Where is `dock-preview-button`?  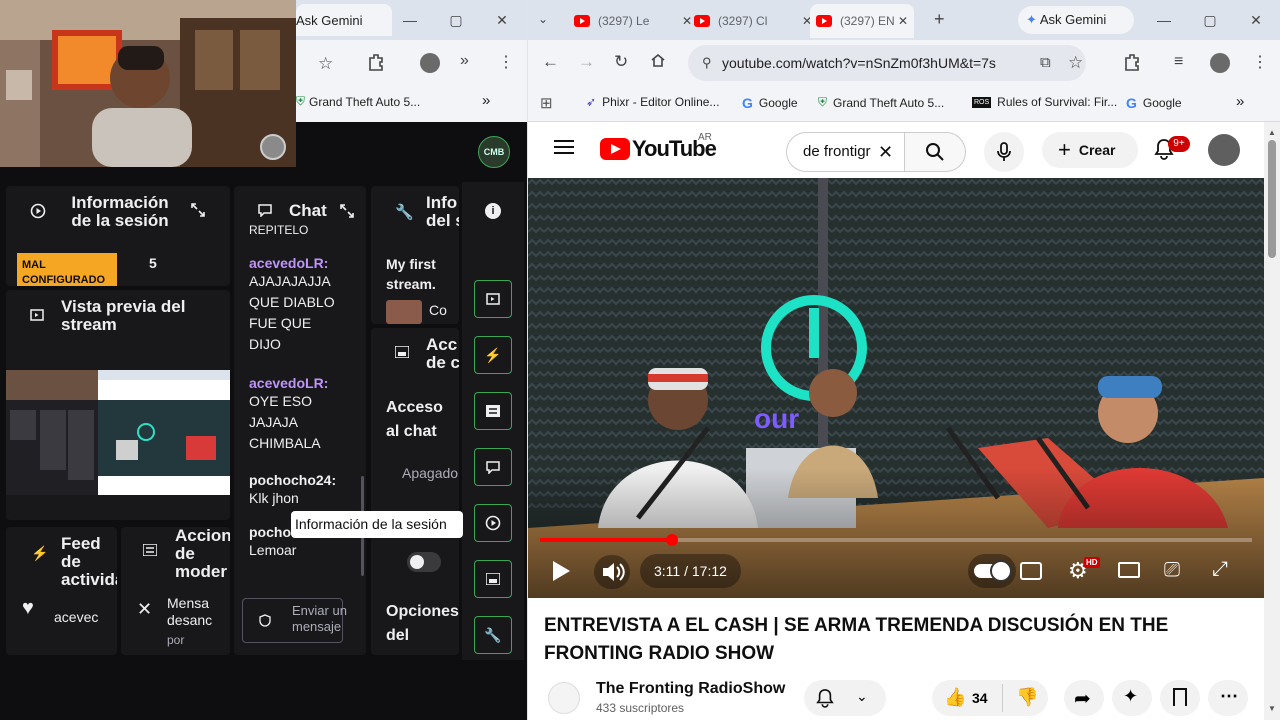 dock-preview-button is located at coordinates (493, 299).